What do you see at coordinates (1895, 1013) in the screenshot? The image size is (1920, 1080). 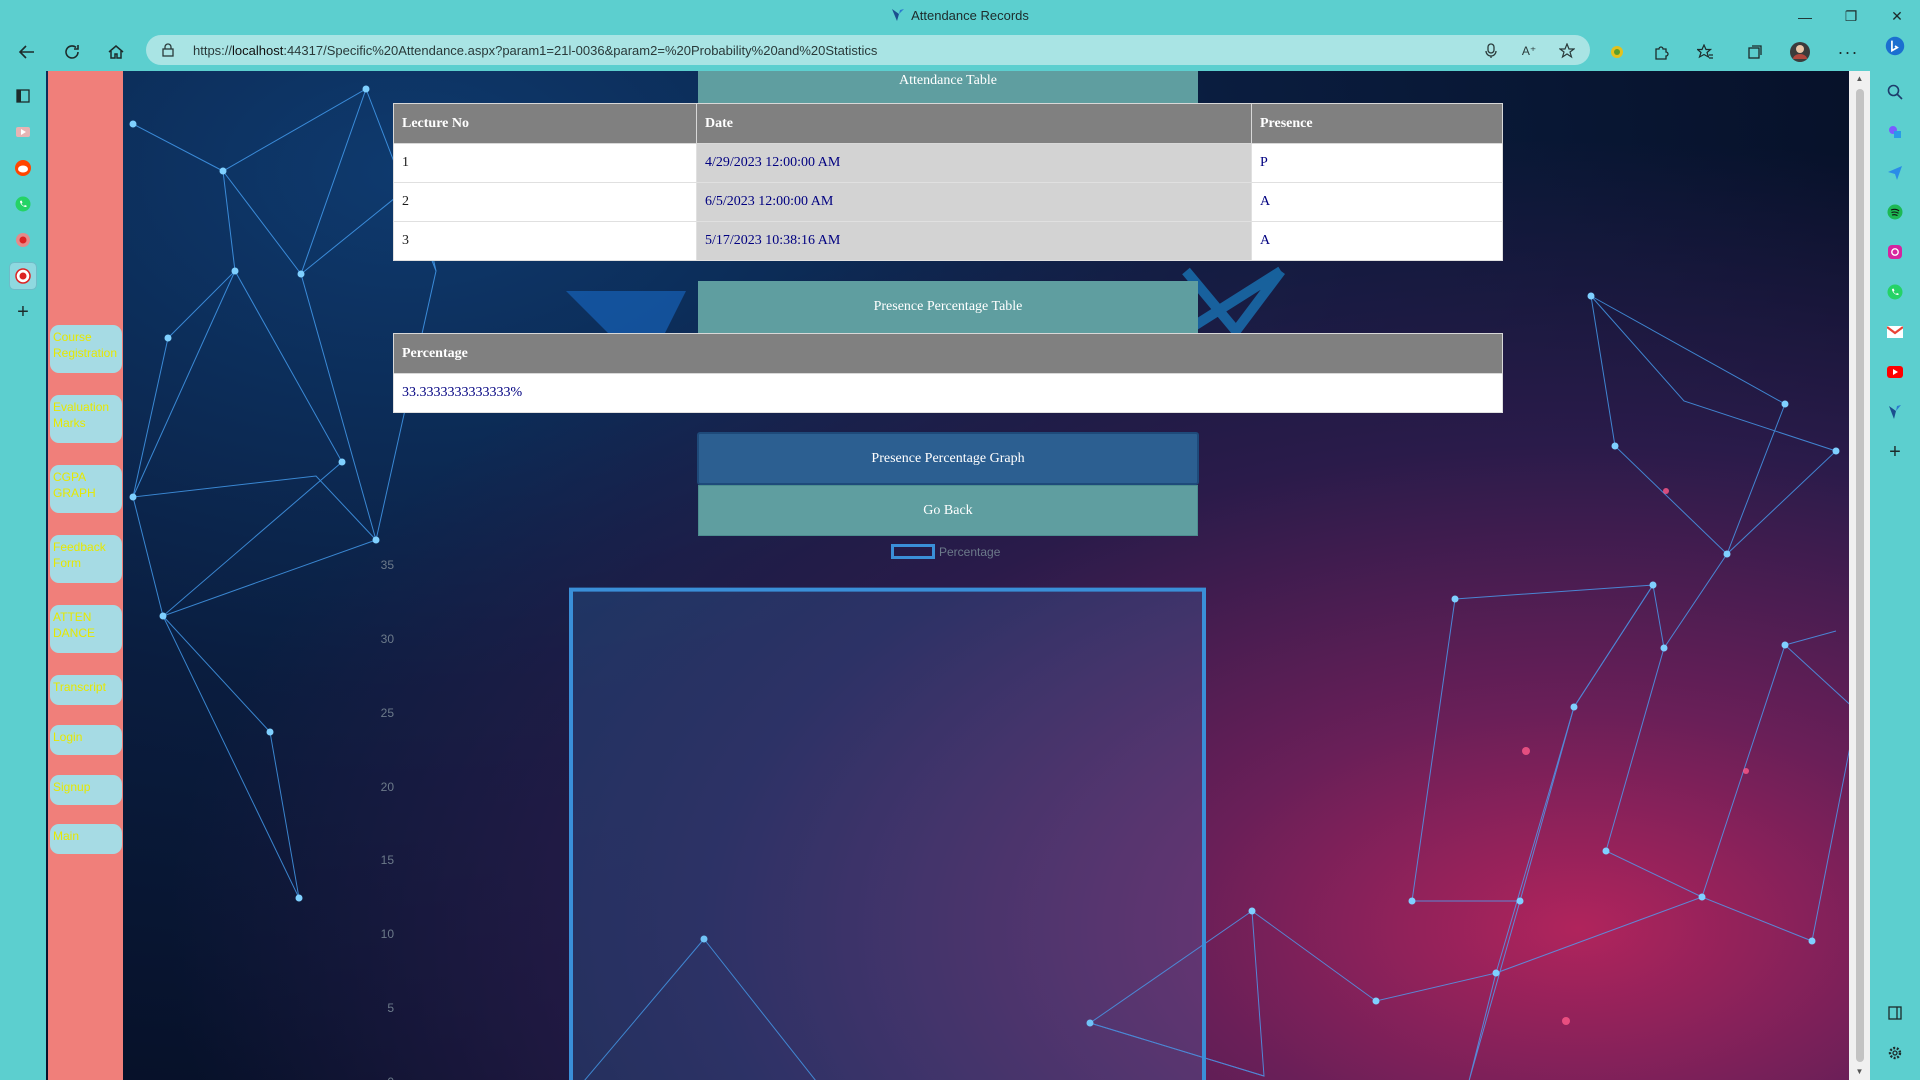 I see `hide-sidebar-icon` at bounding box center [1895, 1013].